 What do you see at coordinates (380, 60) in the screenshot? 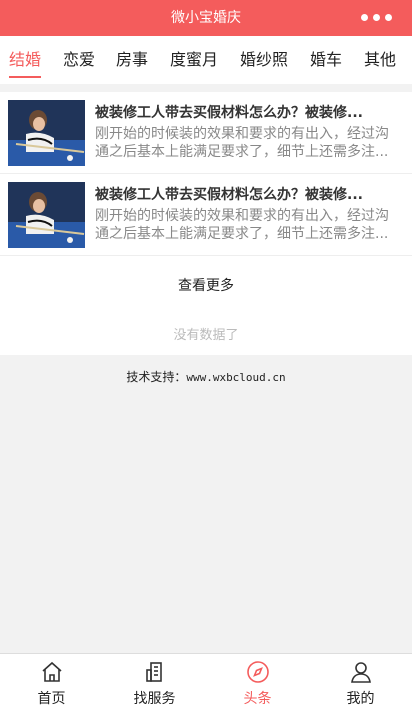
I see `tab-qita: 其他` at bounding box center [380, 60].